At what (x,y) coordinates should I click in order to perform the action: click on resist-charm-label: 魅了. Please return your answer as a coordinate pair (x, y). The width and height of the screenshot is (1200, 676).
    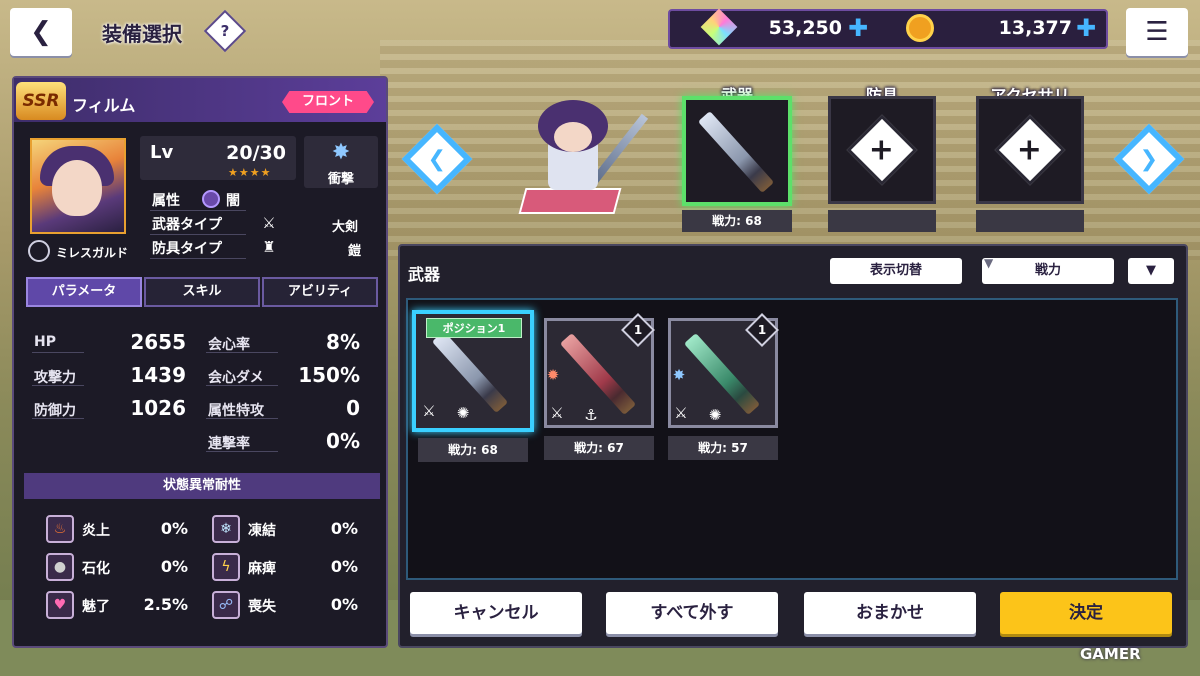
    Looking at the image, I should click on (96, 607).